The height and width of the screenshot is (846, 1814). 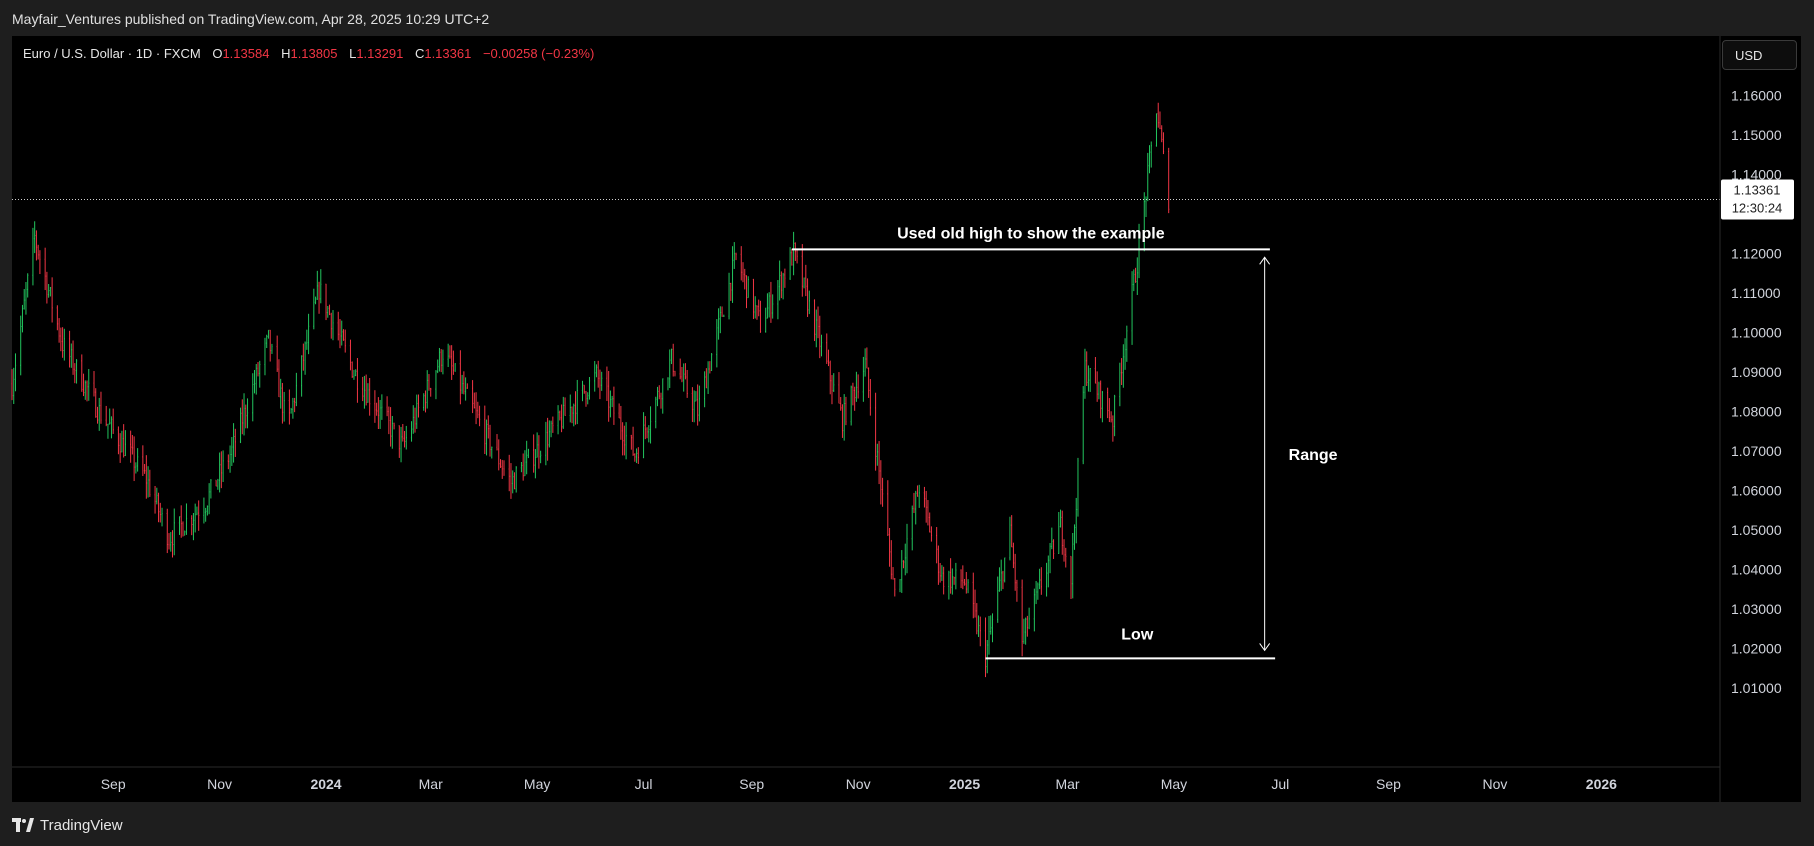 I want to click on open-value: 1.13584, so click(x=246, y=53).